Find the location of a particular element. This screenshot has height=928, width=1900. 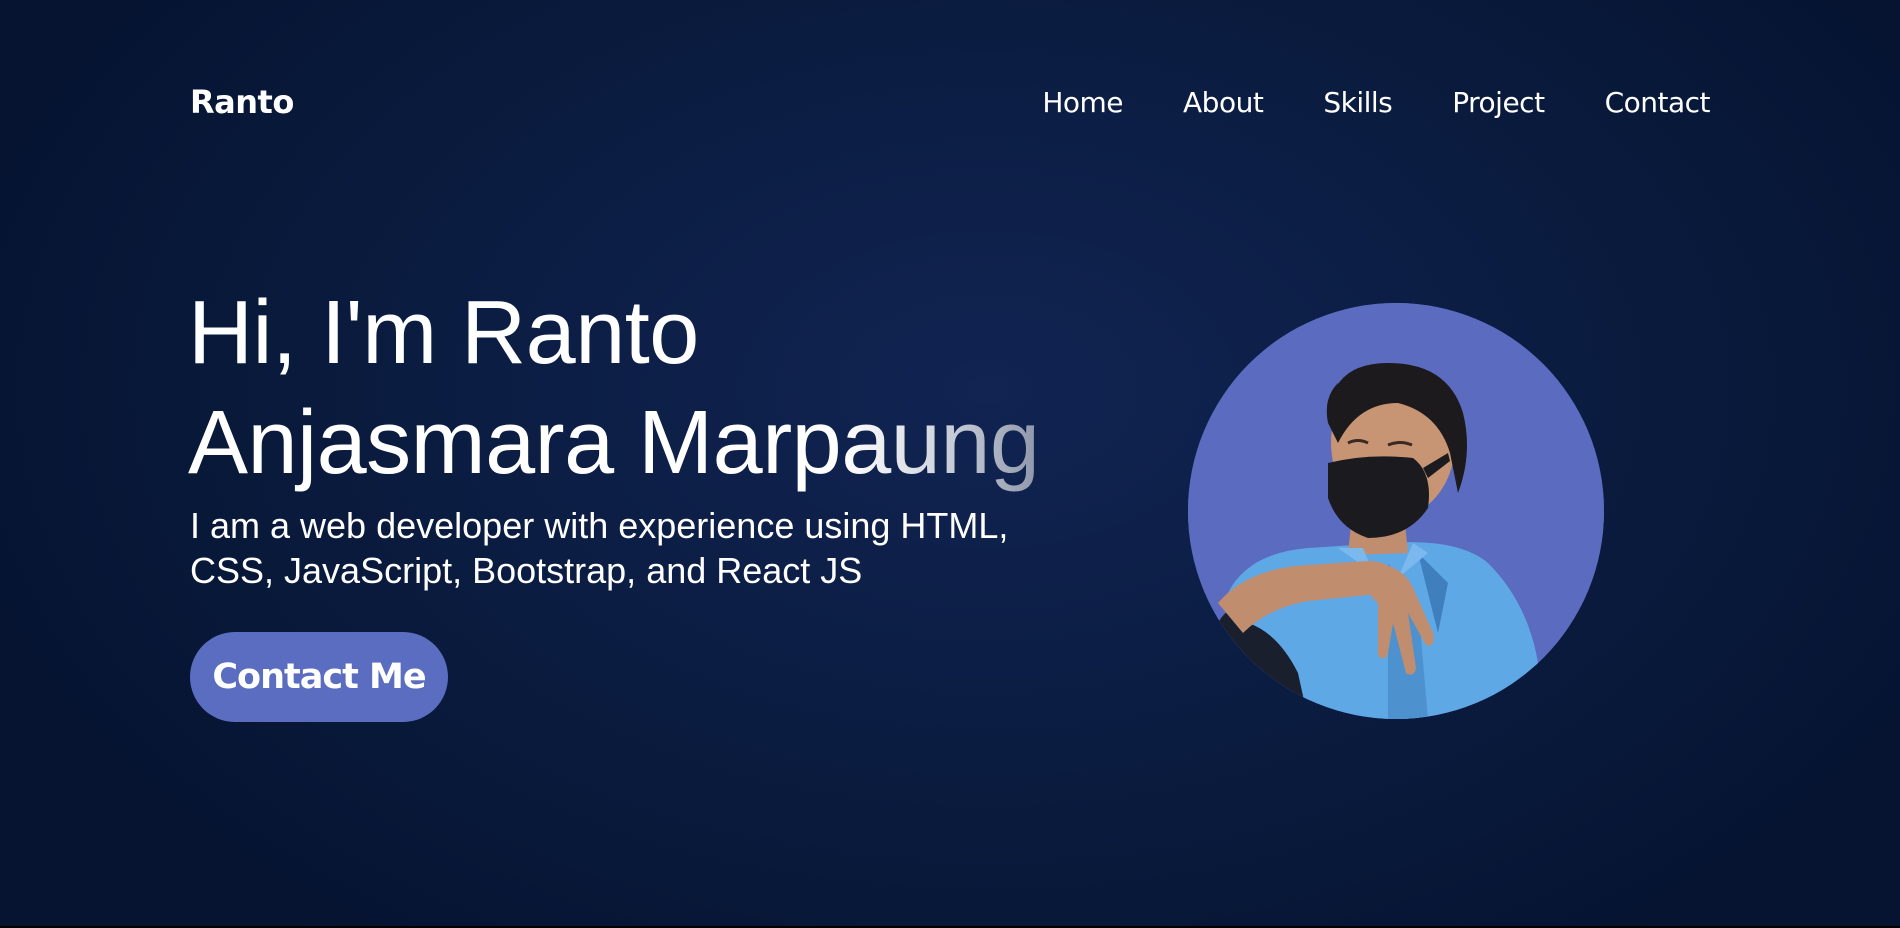

site-logo: Ranto is located at coordinates (242, 102).